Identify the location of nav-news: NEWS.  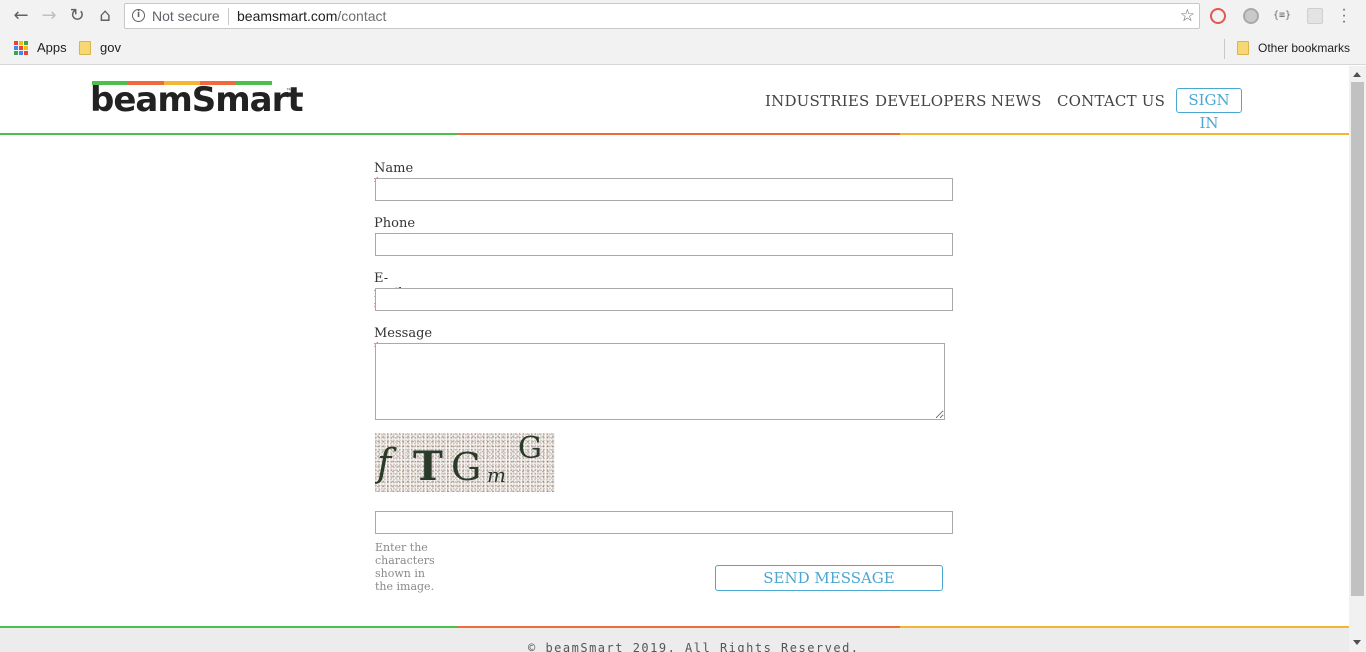
(1016, 101).